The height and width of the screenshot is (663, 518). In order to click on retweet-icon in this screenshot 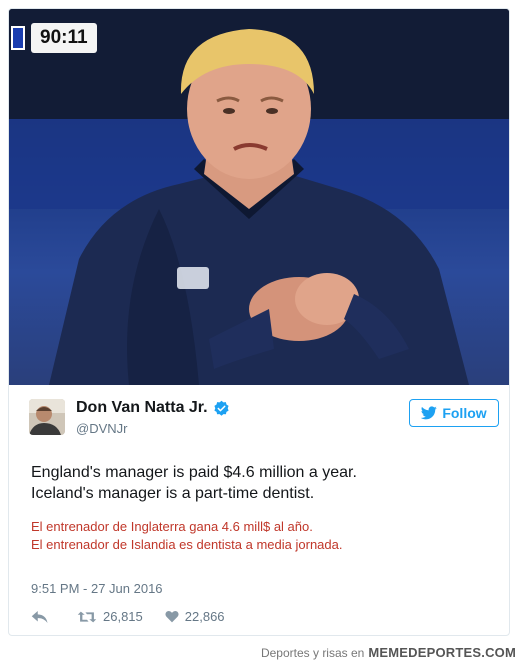, I will do `click(87, 616)`.